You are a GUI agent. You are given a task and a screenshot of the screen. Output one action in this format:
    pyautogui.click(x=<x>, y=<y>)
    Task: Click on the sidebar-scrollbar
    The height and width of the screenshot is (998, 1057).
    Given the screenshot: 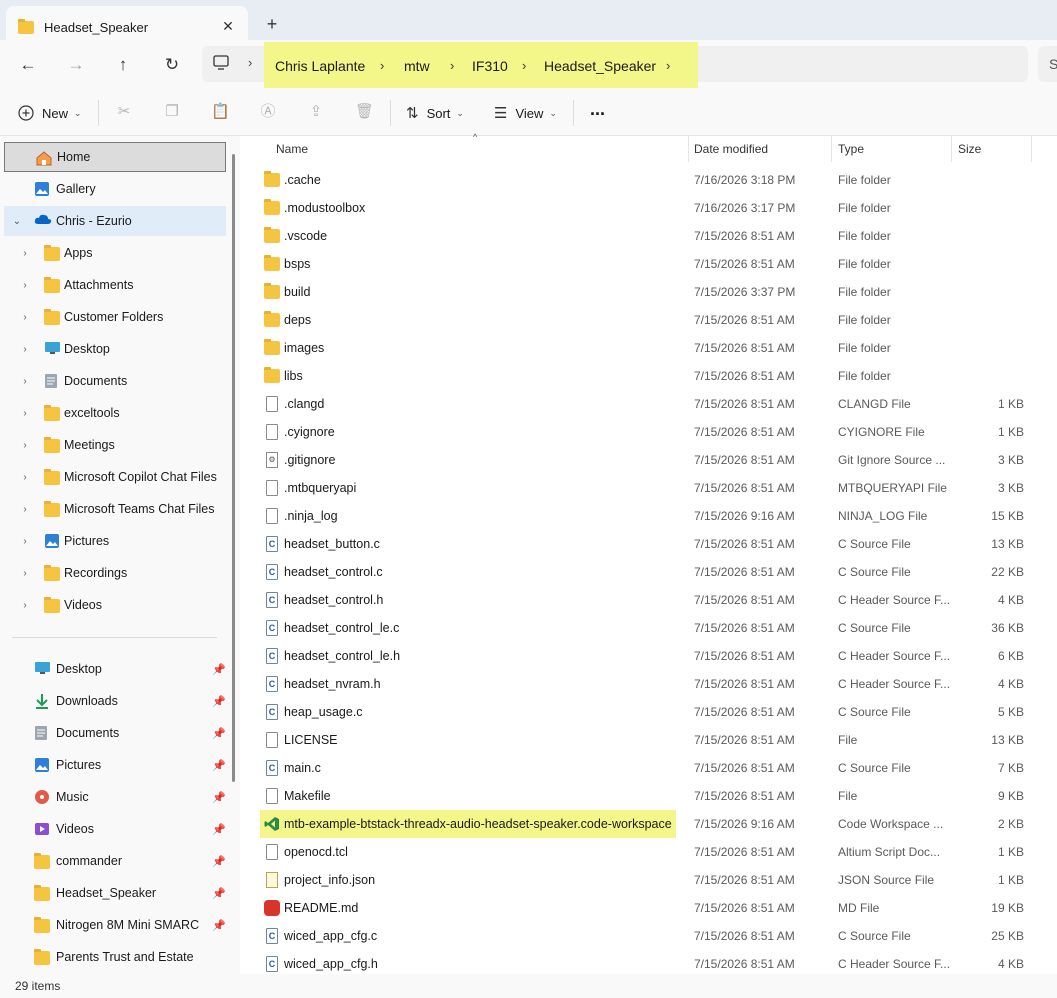 What is the action you would take?
    pyautogui.click(x=233, y=468)
    